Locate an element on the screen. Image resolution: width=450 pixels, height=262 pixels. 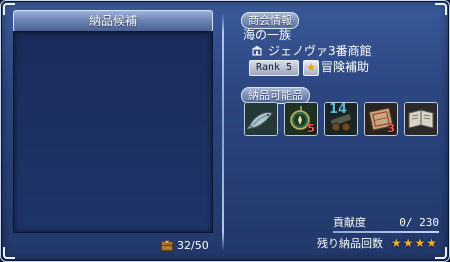
contribution-value: 0/ 230 is located at coordinates (416, 223).